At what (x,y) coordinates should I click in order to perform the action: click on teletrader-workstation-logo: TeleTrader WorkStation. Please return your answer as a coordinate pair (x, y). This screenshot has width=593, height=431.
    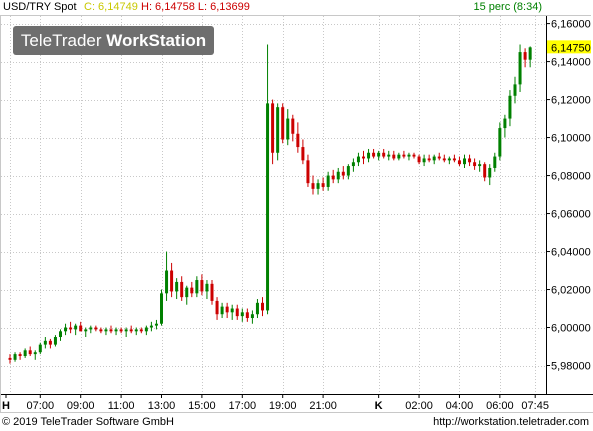
    Looking at the image, I should click on (113, 40).